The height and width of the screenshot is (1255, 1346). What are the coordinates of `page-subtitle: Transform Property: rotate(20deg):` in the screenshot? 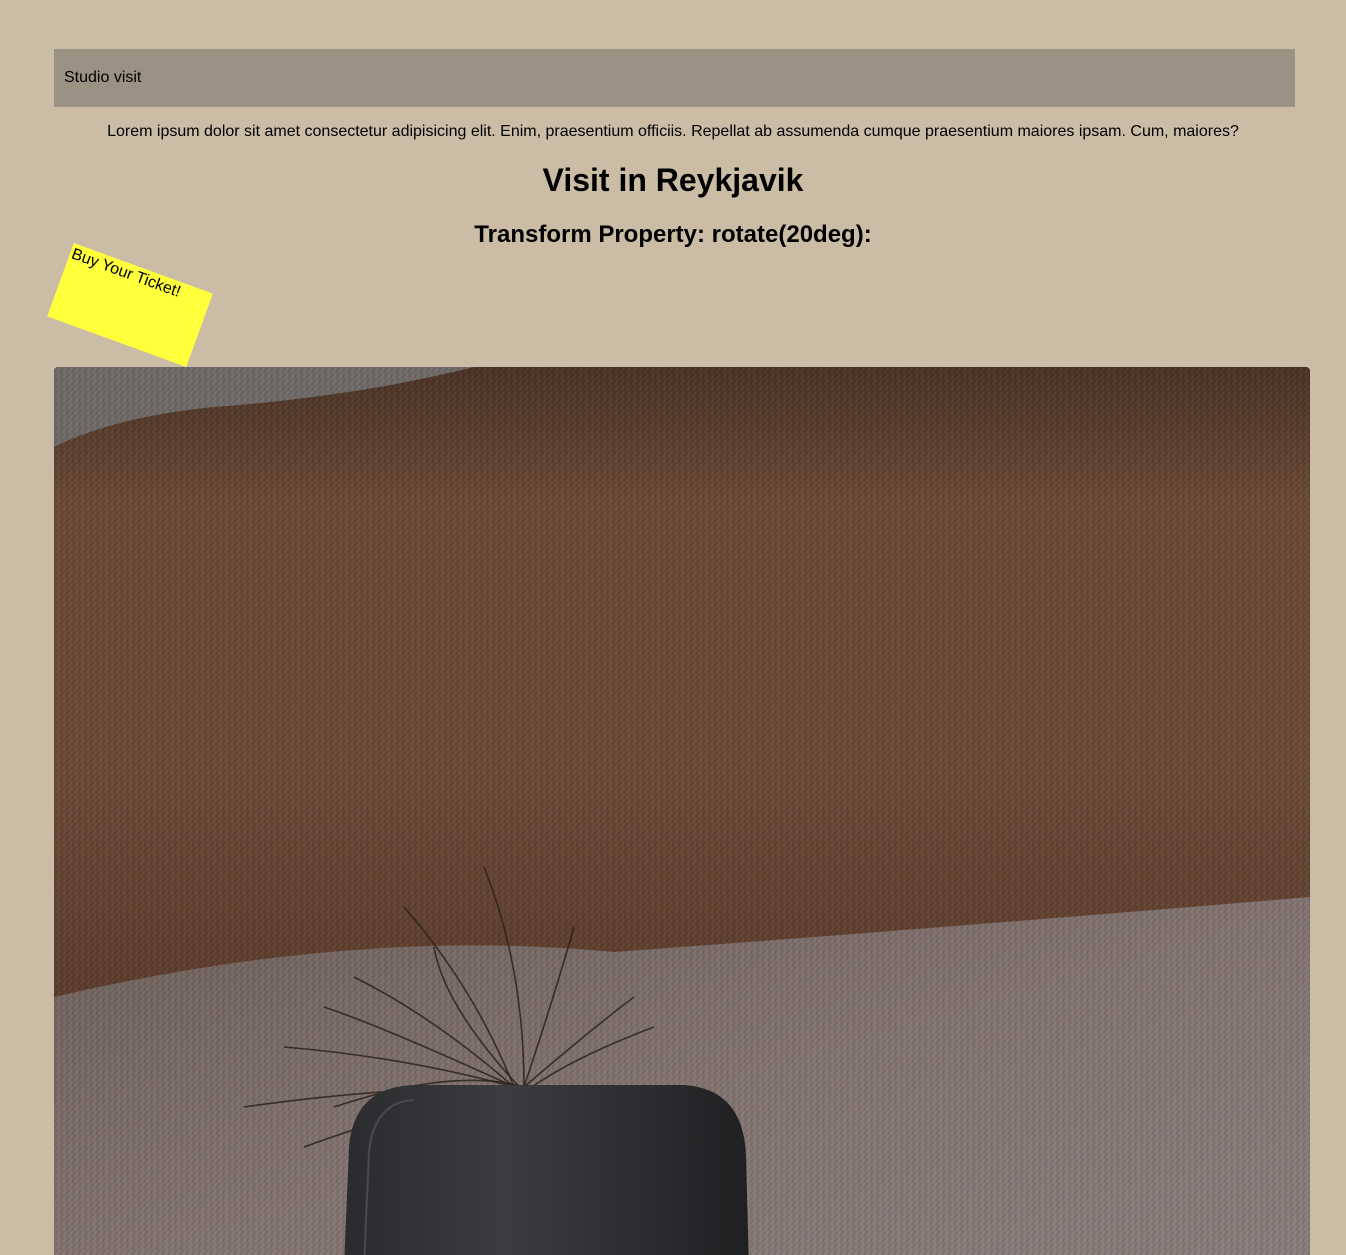 It's located at (673, 234).